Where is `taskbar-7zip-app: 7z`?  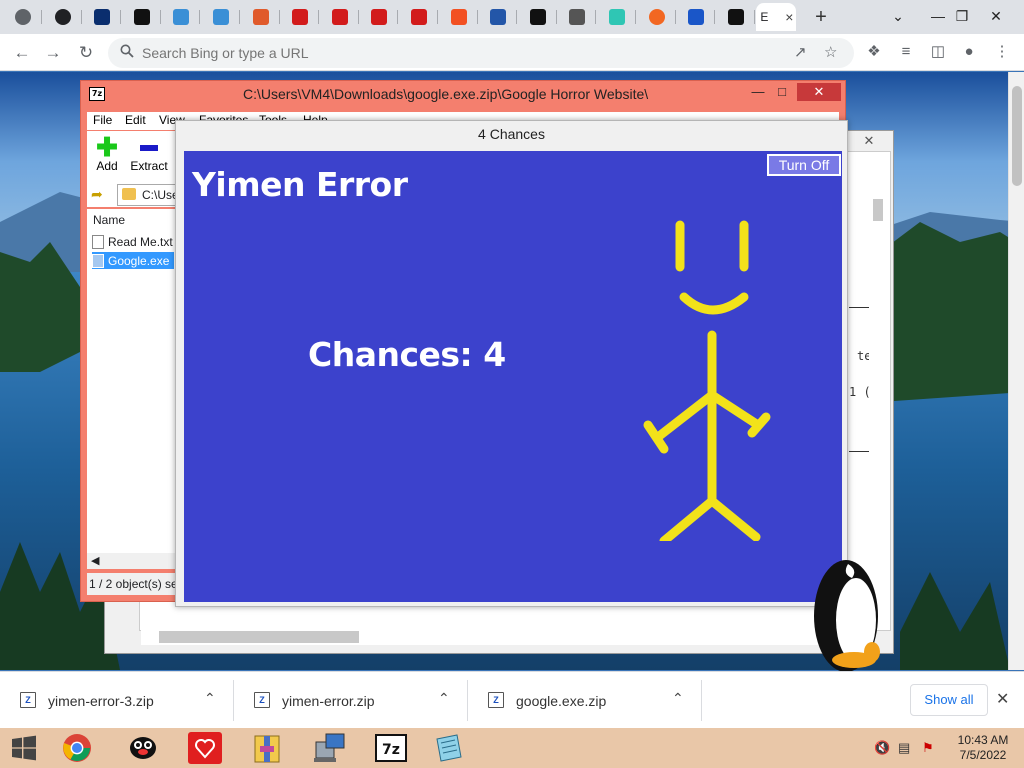 taskbar-7zip-app: 7z is located at coordinates (391, 748).